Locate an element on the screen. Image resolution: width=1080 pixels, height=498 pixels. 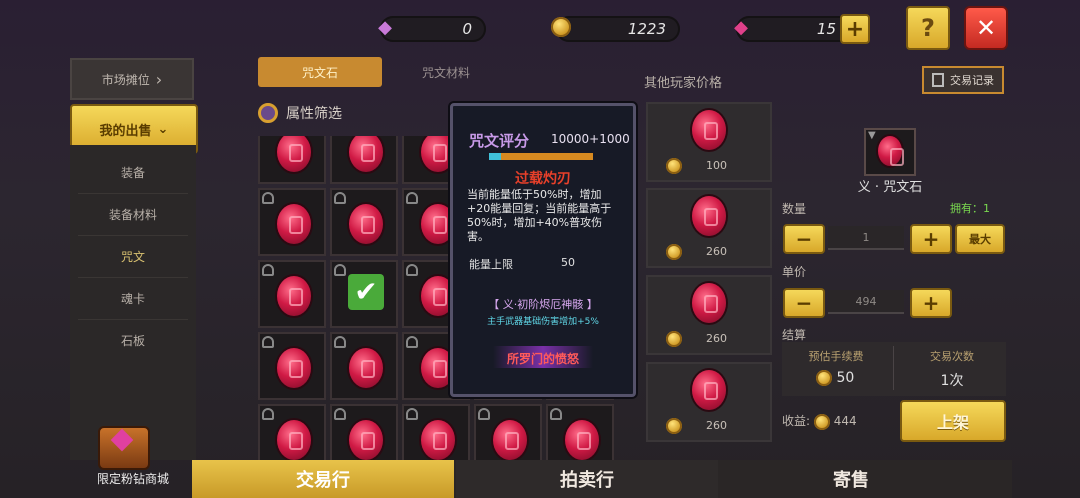
market-stall-label: 市场摊位 is located at coordinates (125, 79).